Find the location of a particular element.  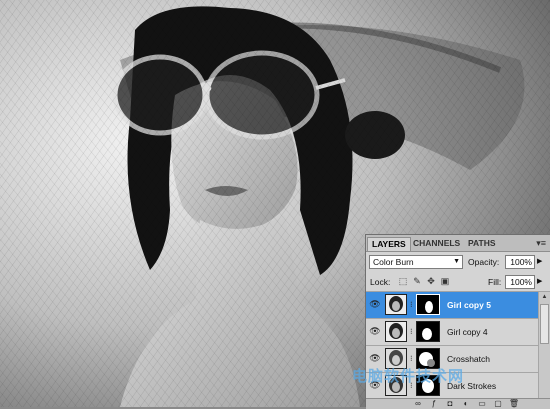

group-icon: ▭ is located at coordinates (482, 404).